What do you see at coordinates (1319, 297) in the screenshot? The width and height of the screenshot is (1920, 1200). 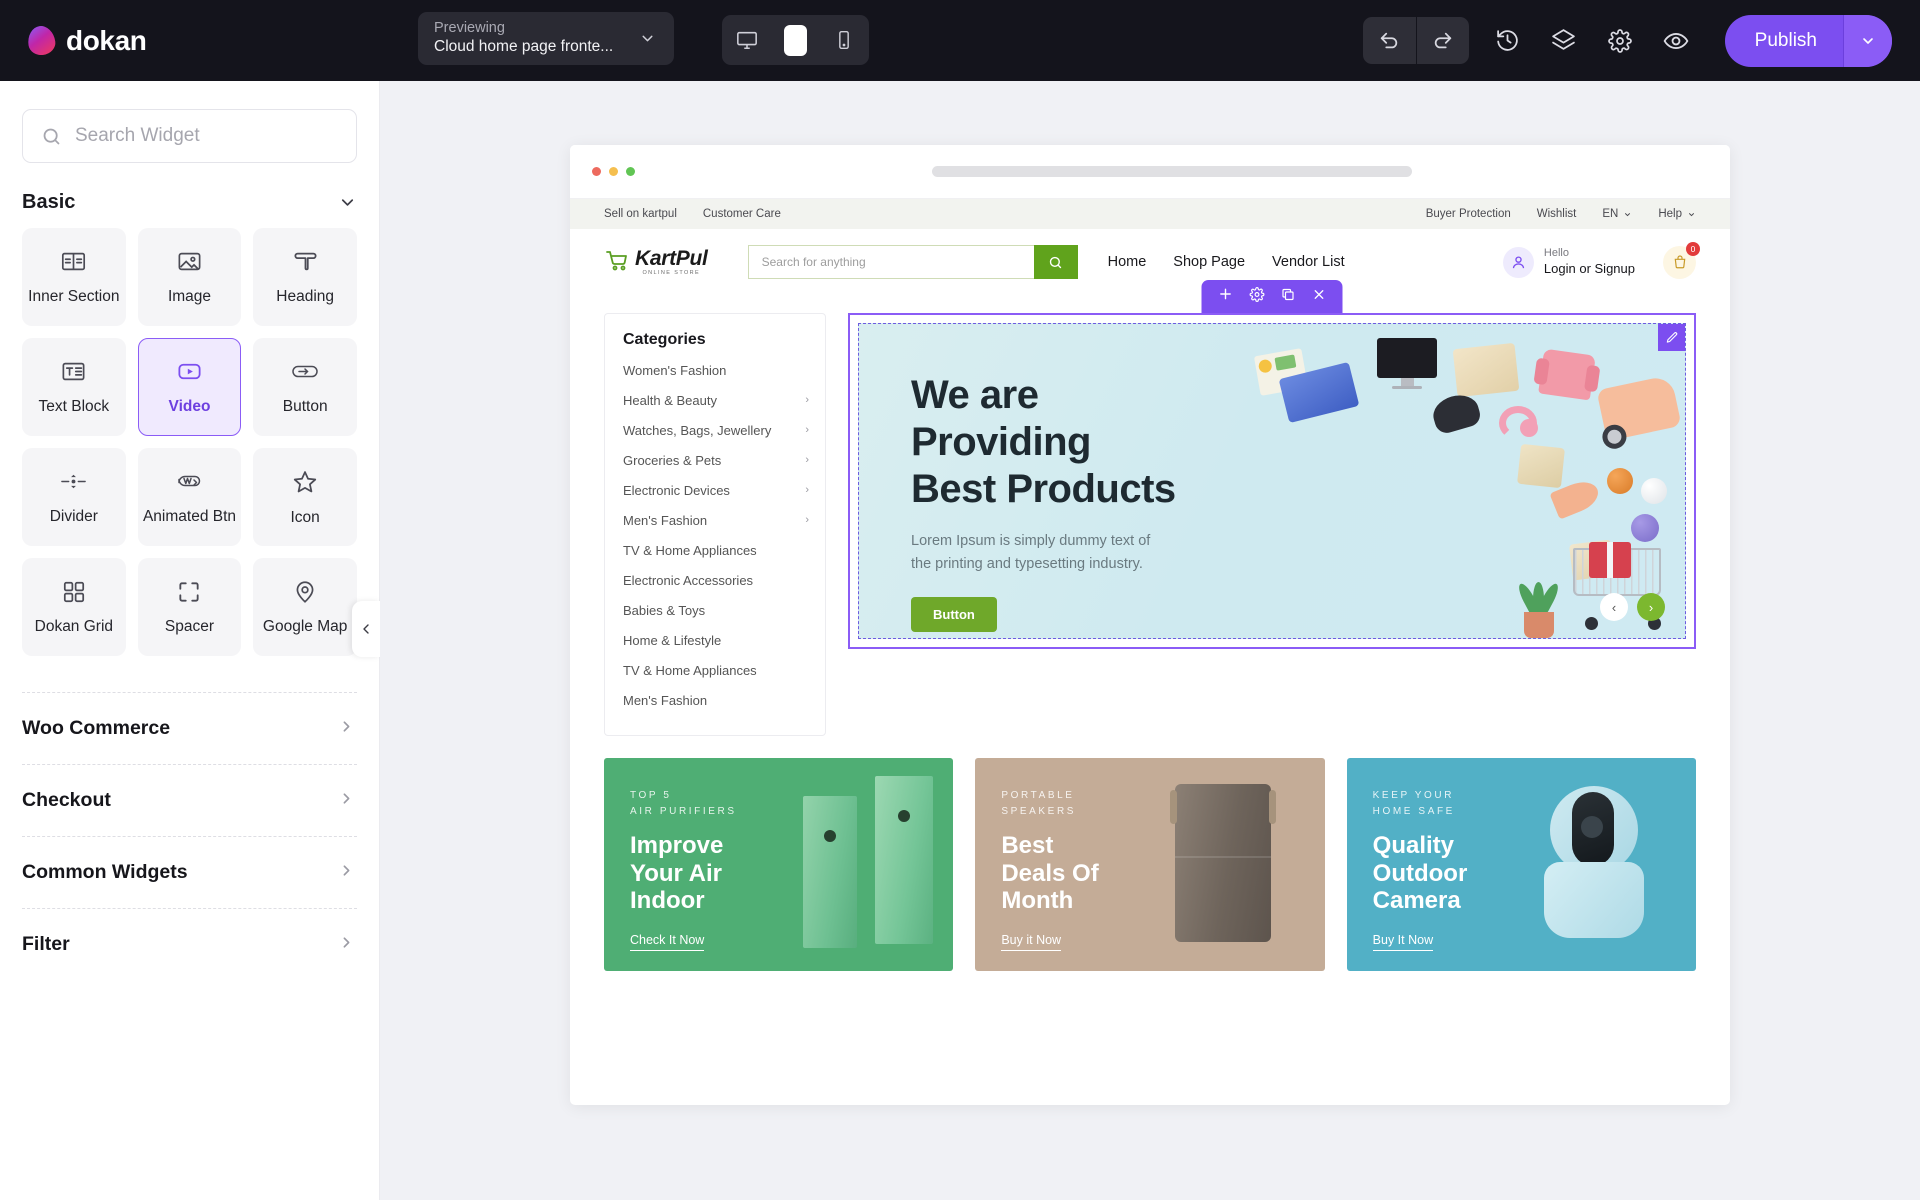 I see `close-element-icon` at bounding box center [1319, 297].